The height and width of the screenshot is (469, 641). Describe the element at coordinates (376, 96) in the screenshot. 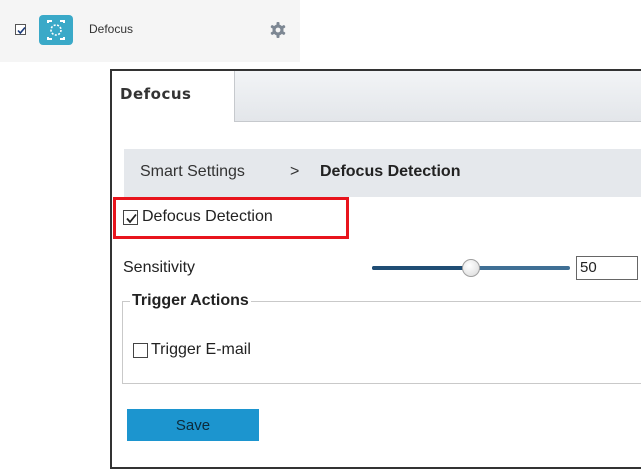

I see `tab-bar: Defocus` at that location.